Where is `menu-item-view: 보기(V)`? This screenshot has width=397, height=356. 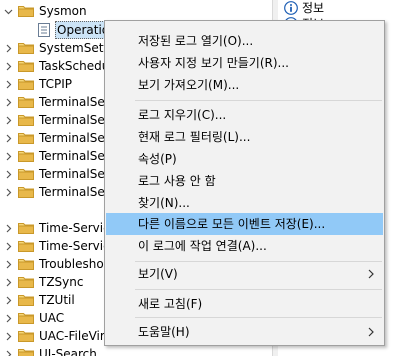 menu-item-view: 보기(V) is located at coordinates (244, 274).